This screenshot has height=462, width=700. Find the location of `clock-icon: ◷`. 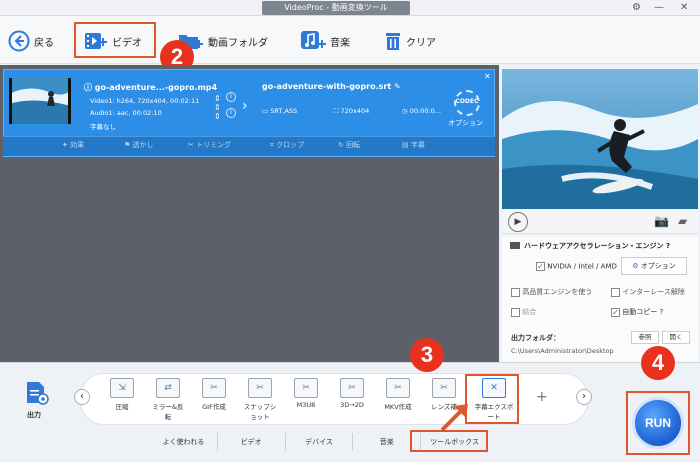

clock-icon: ◷ is located at coordinates (405, 111).